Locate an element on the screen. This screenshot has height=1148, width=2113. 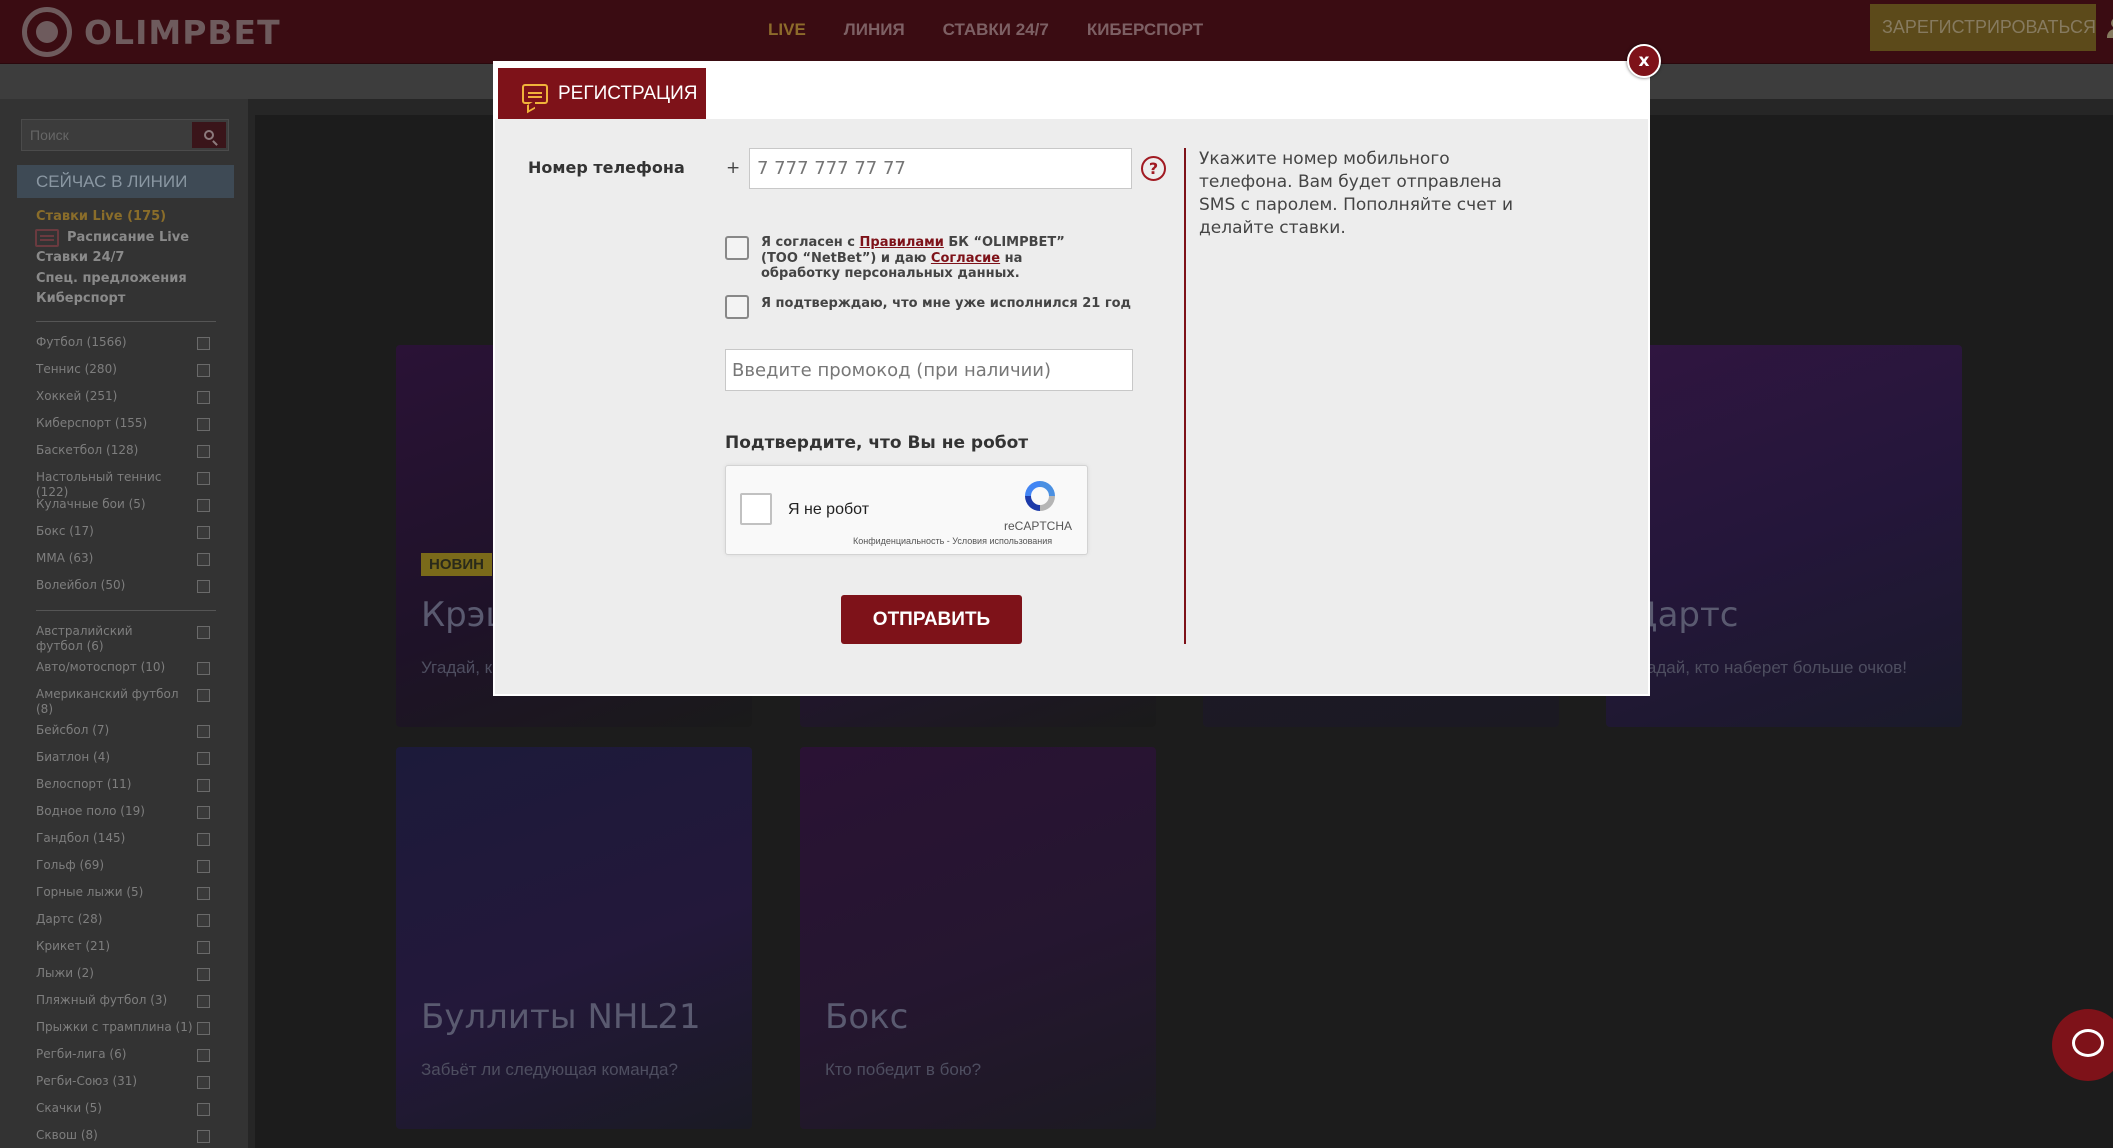
sport-item: Регби-Союз (31) is located at coordinates (126, 1081).